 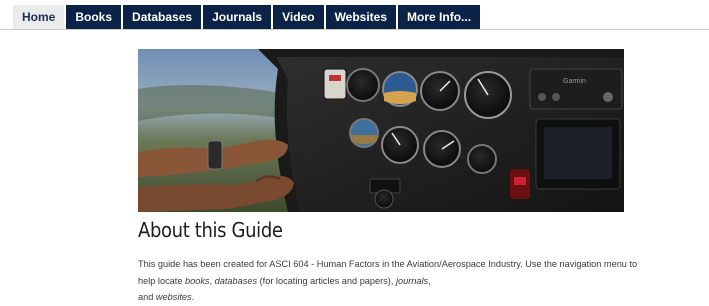 What do you see at coordinates (193, 297) in the screenshot?
I see `description-end: .` at bounding box center [193, 297].